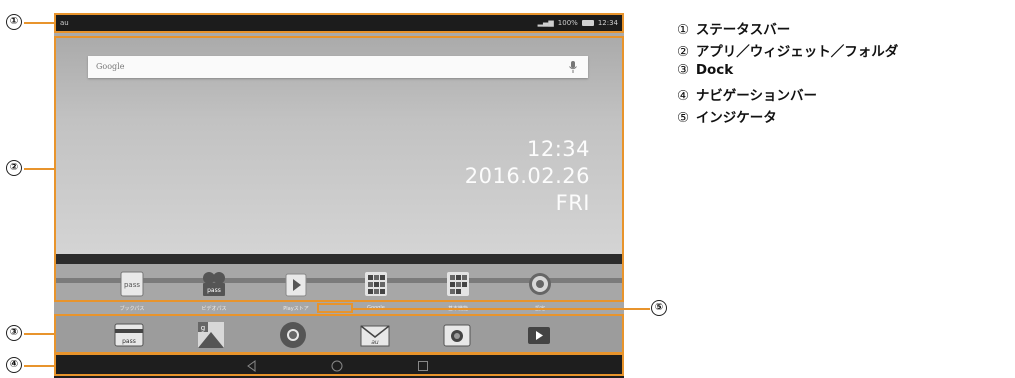 The image size is (1015, 378). Describe the element at coordinates (457, 335) in the screenshot. I see `camera-icon` at that location.